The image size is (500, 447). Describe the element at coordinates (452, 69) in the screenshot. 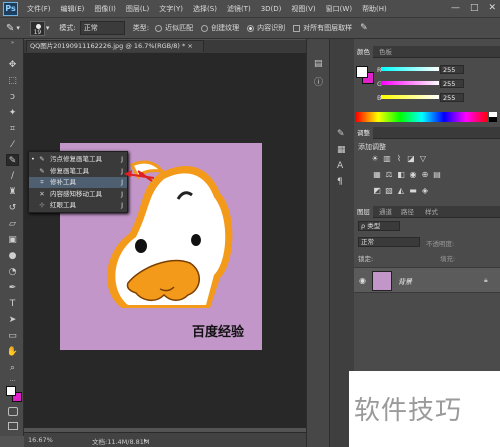

I see `red-value: 255` at that location.